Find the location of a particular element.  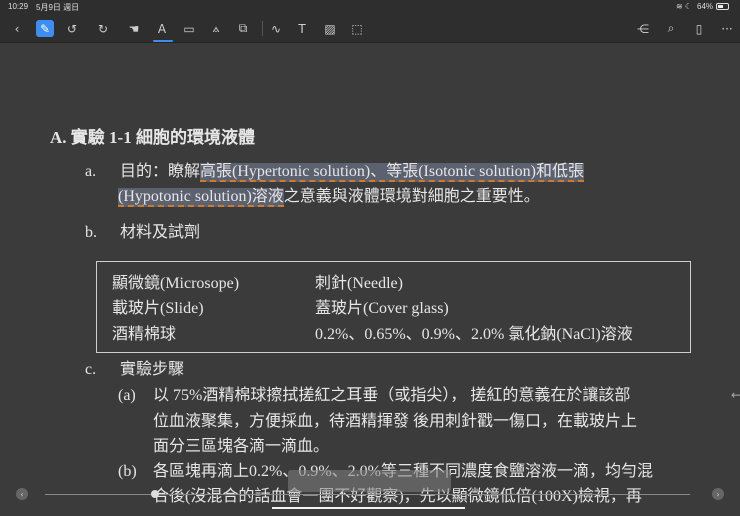

step-a-line: 以 75%酒精棉球擦拭搓紅之耳垂（或指尖）， 搓紅的意義在於讓該部 is located at coordinates (392, 395).